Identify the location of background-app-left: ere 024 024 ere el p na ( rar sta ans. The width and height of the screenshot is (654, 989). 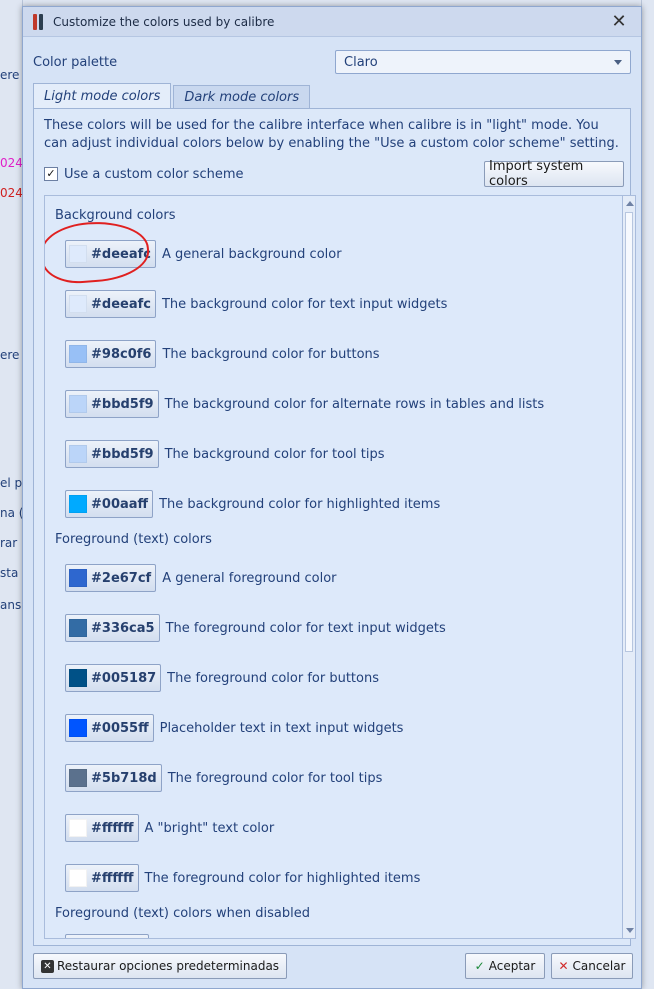
(11, 494).